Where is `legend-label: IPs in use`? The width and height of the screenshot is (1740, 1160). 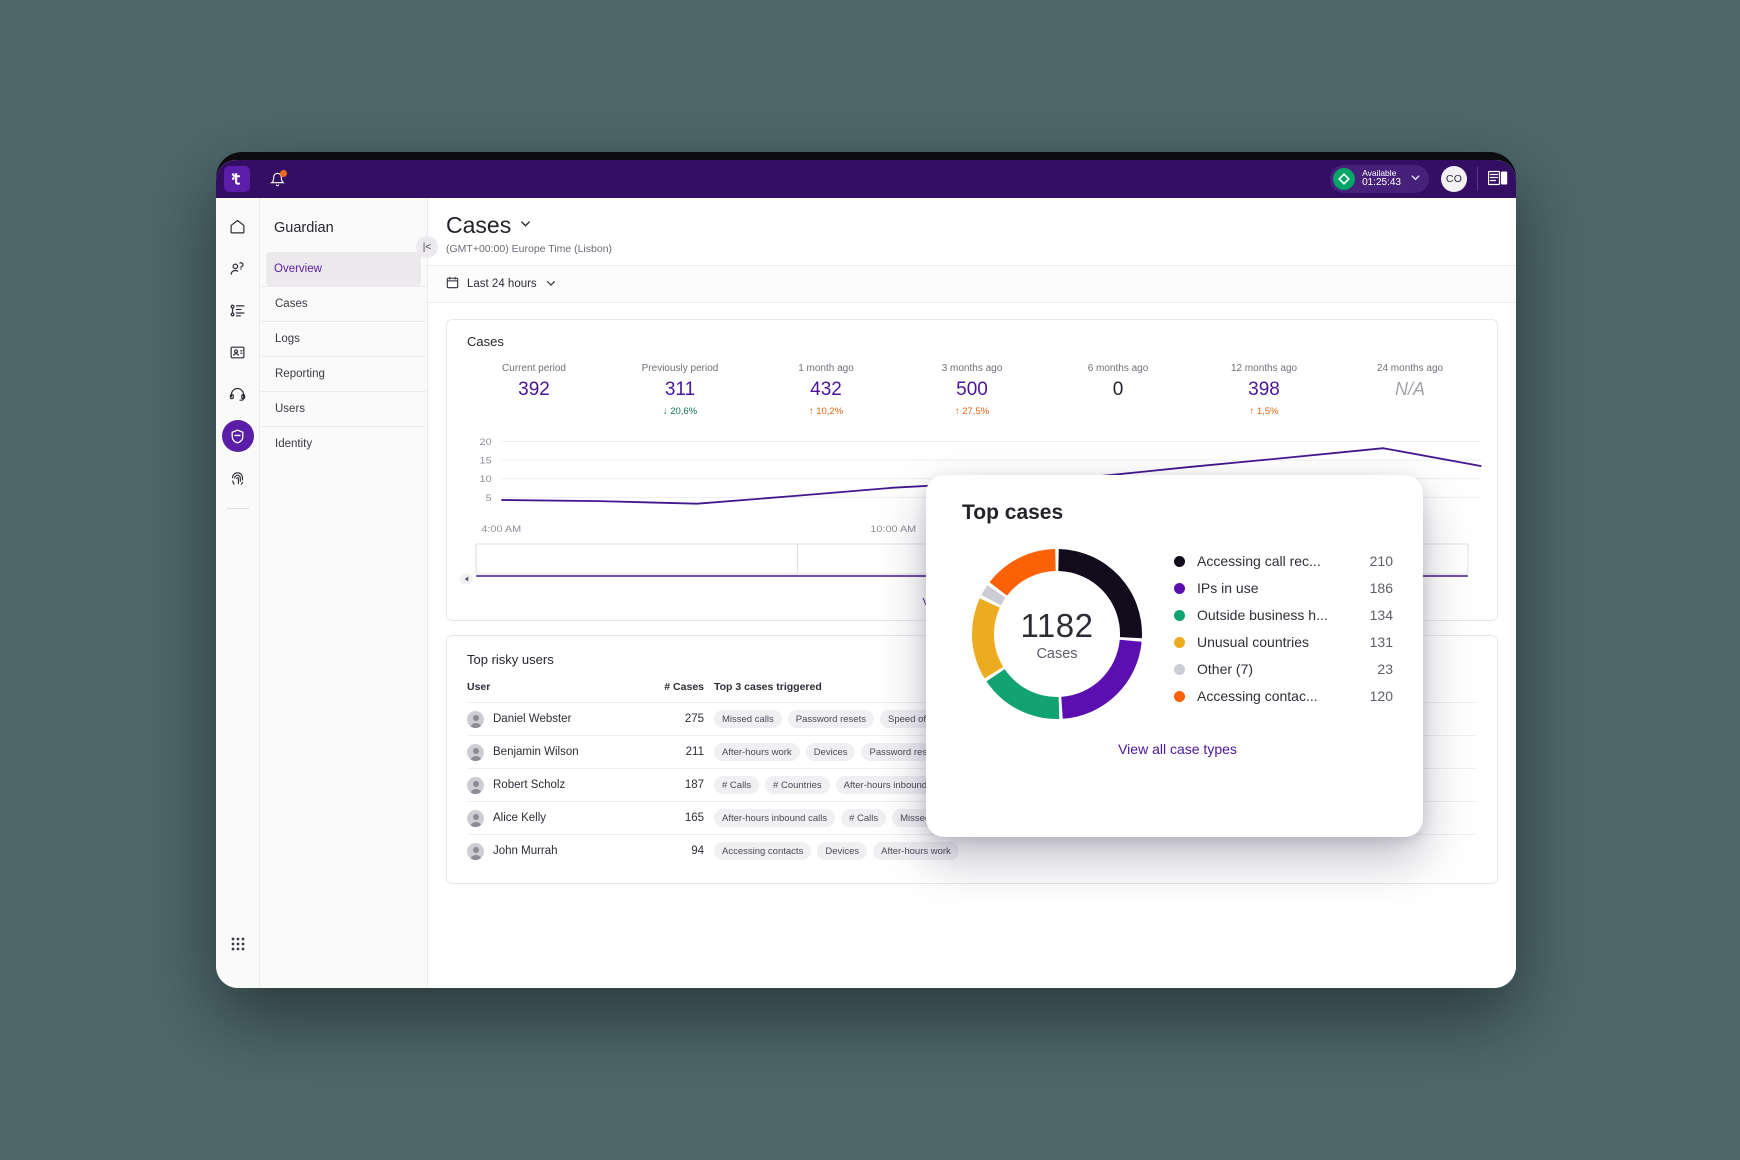
legend-label: IPs in use is located at coordinates (1228, 588).